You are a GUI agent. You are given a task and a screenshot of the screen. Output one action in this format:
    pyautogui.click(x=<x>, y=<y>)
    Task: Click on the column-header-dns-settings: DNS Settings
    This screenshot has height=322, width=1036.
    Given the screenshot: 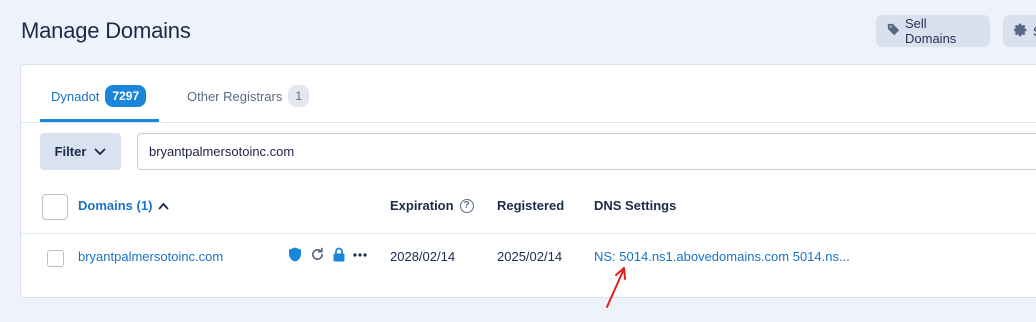 What is the action you would take?
    pyautogui.click(x=635, y=205)
    